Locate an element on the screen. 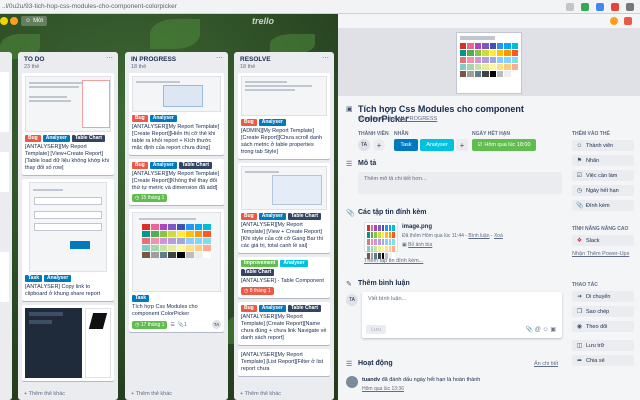  card-label: Task is located at coordinates (34, 278).